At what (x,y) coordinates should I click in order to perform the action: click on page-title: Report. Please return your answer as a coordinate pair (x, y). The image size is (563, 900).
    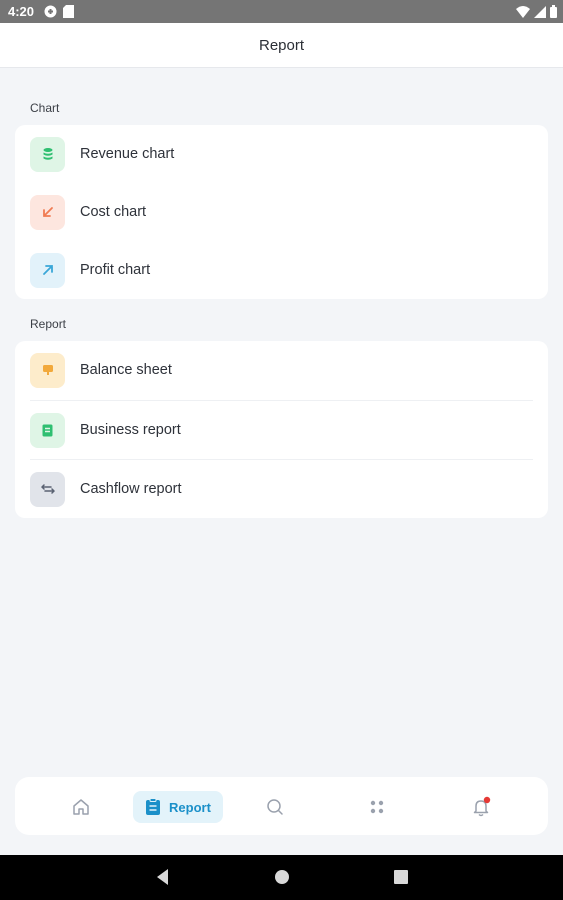
    Looking at the image, I should click on (281, 45).